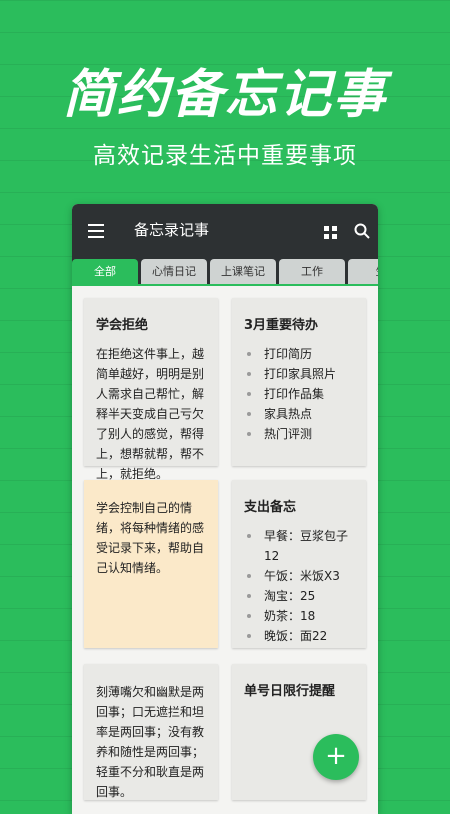 The width and height of the screenshot is (450, 814). Describe the element at coordinates (281, 325) in the screenshot. I see `note-title: 3月重要待办` at that location.